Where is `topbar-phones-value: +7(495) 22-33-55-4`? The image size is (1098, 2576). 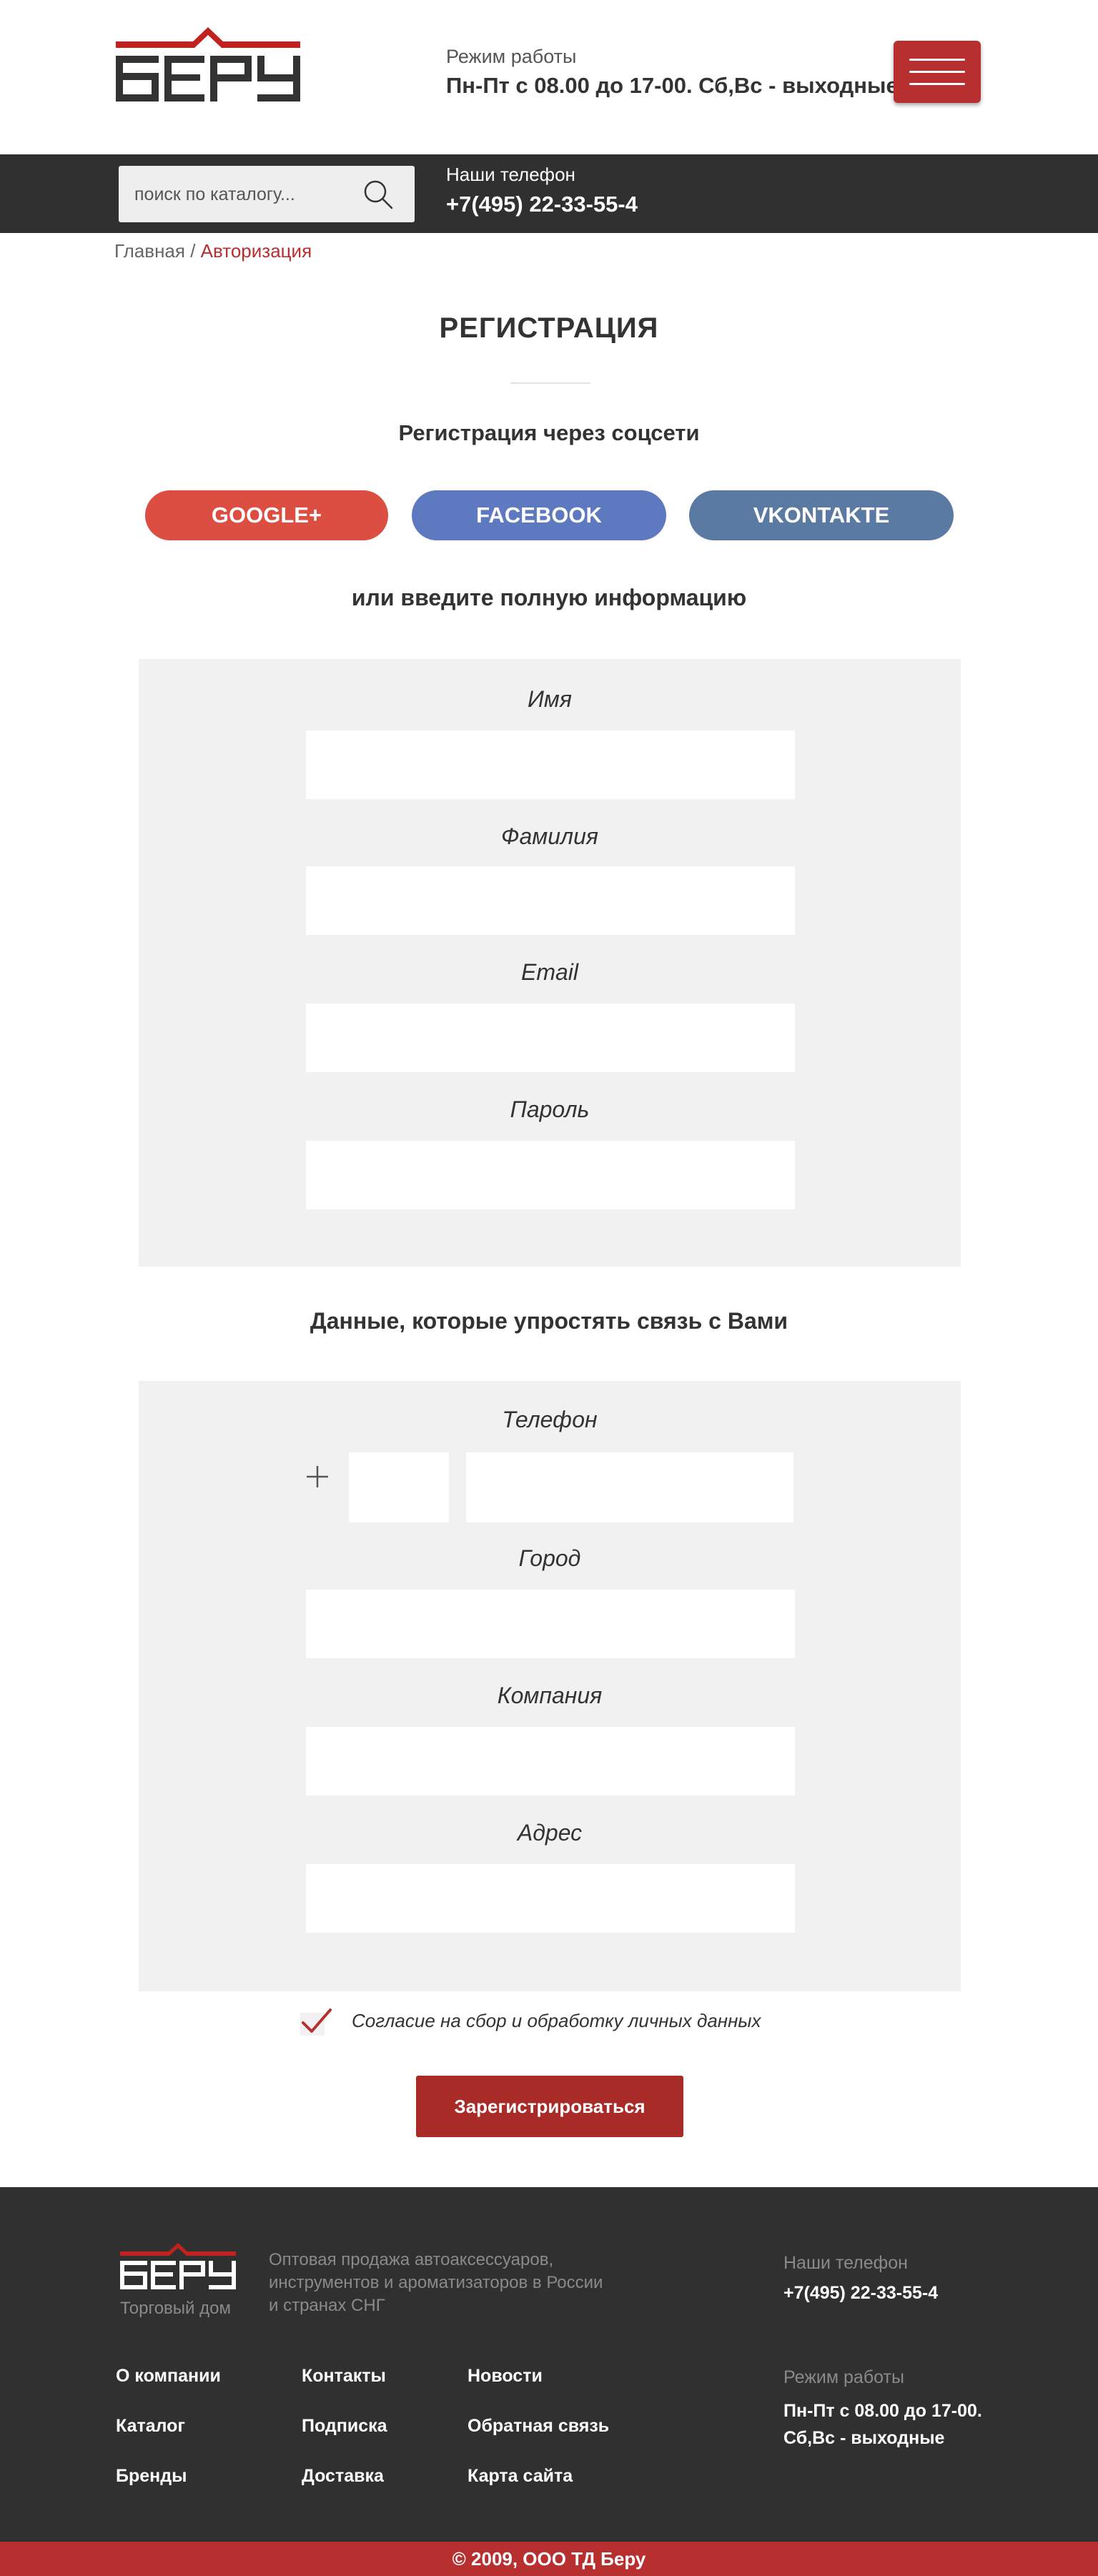
topbar-phones-value: +7(495) 22-33-55-4 is located at coordinates (542, 204).